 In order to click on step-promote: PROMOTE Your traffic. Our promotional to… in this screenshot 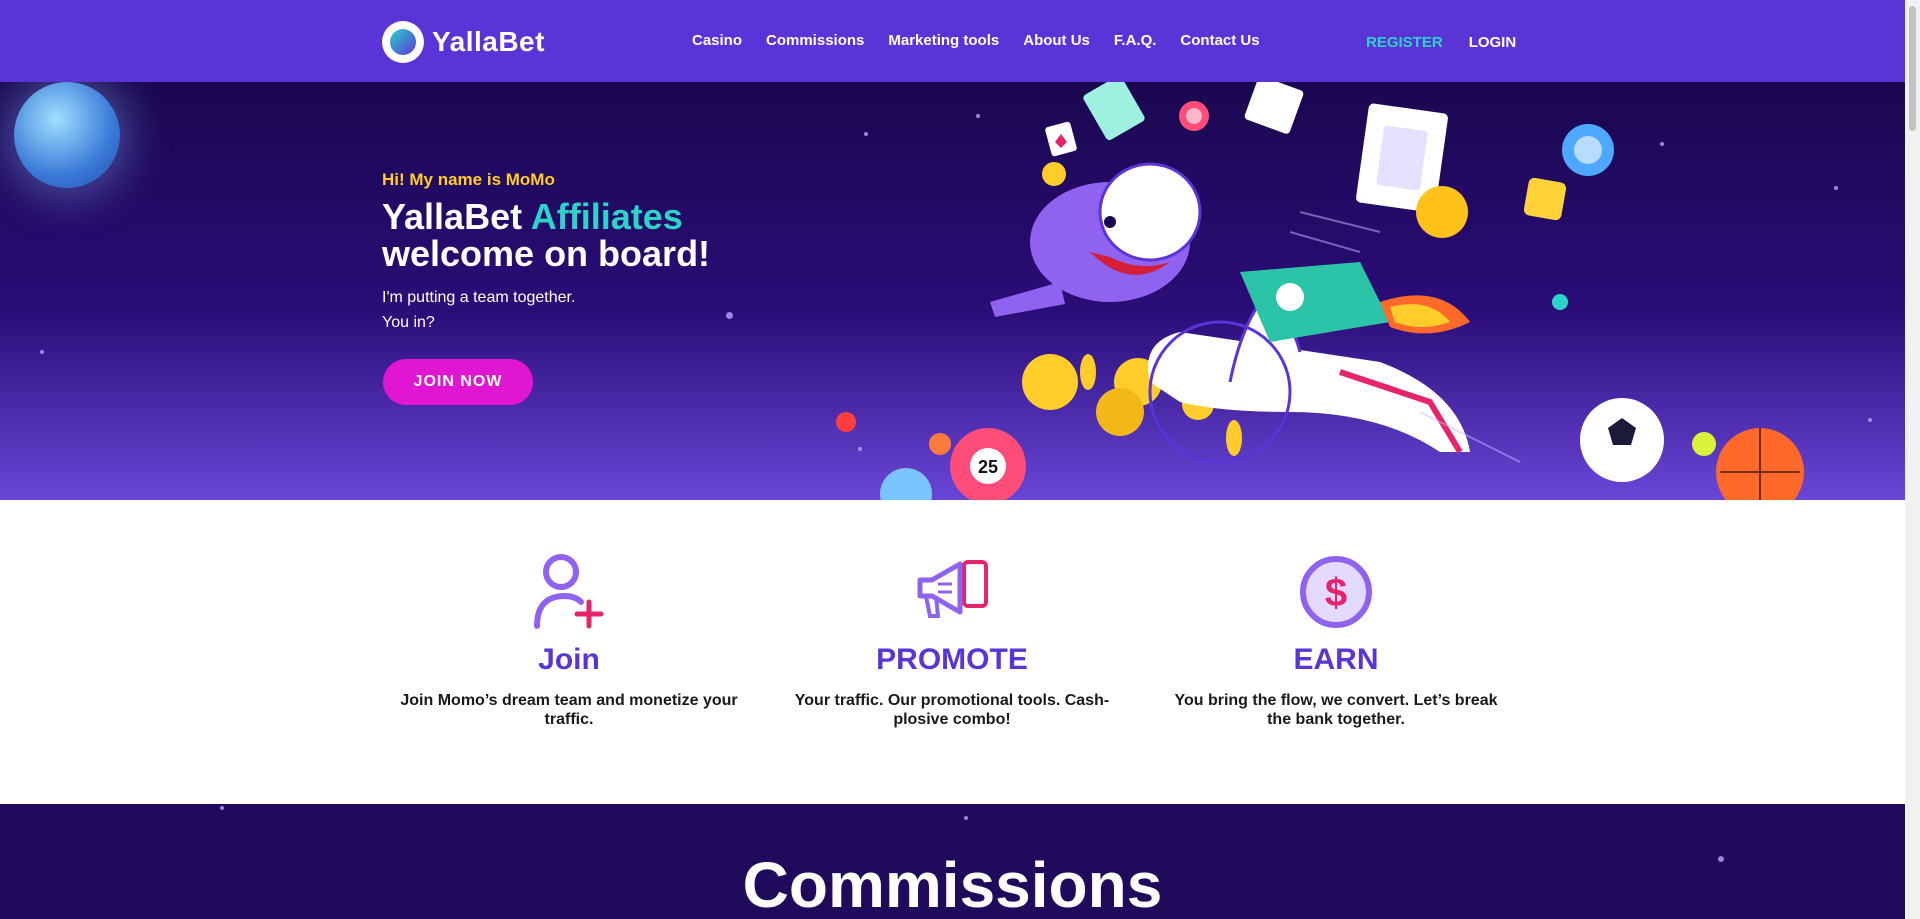, I will do `click(952, 640)`.